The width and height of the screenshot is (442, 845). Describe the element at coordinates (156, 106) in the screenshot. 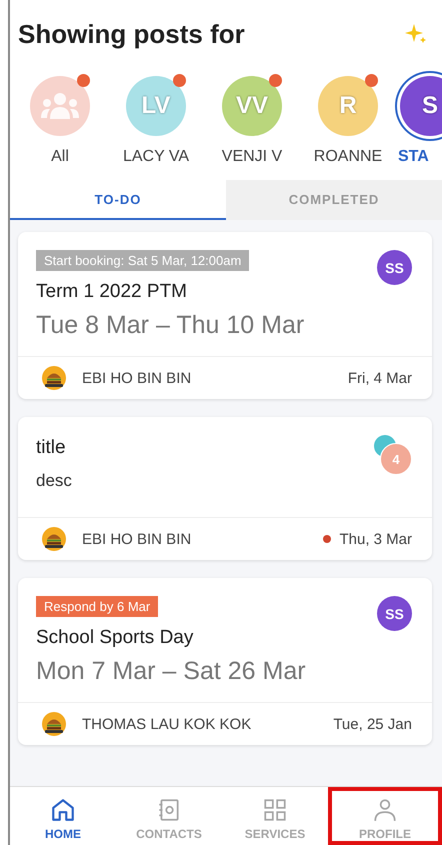

I see `avatar-initials: LV` at that location.